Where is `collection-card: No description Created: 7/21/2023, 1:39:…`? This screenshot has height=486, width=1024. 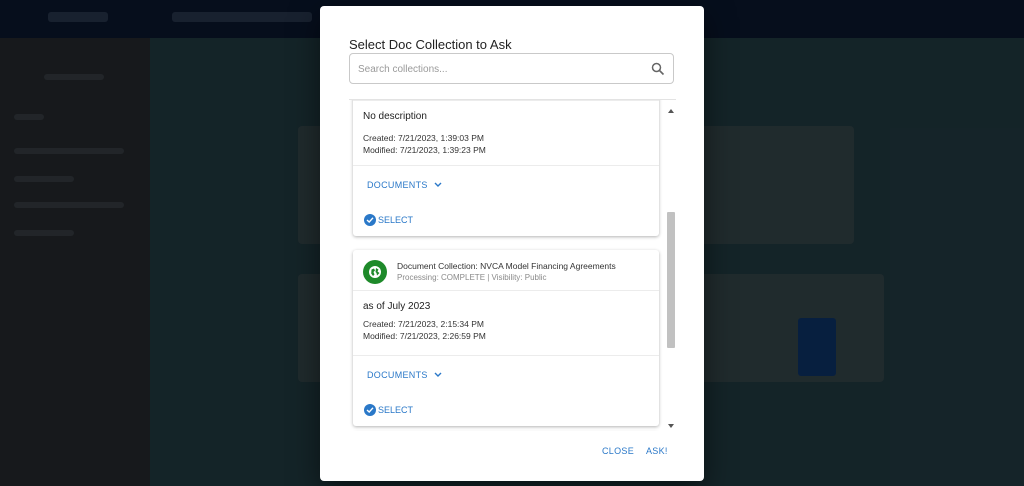
collection-card: No description Created: 7/21/2023, 1:39:… is located at coordinates (506, 168).